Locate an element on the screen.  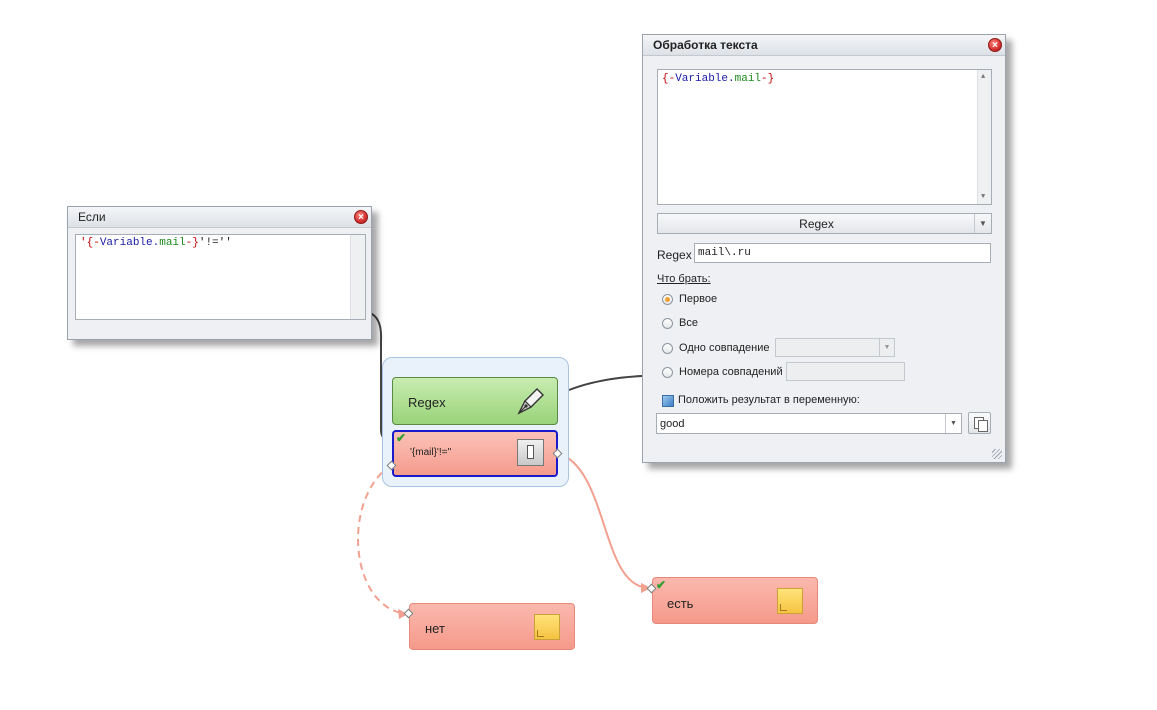
link-group-to-text-panel is located at coordinates (605, 383).